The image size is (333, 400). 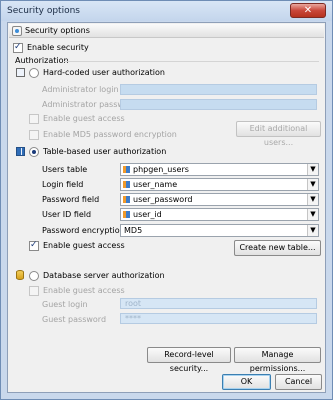 I want to click on login-field-select: user_name ▼, so click(x=219, y=184).